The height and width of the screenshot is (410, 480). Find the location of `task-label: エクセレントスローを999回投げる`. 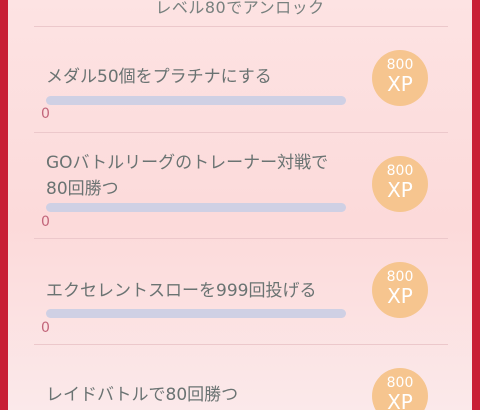

task-label: エクセレントスローを999回投げる is located at coordinates (181, 291).